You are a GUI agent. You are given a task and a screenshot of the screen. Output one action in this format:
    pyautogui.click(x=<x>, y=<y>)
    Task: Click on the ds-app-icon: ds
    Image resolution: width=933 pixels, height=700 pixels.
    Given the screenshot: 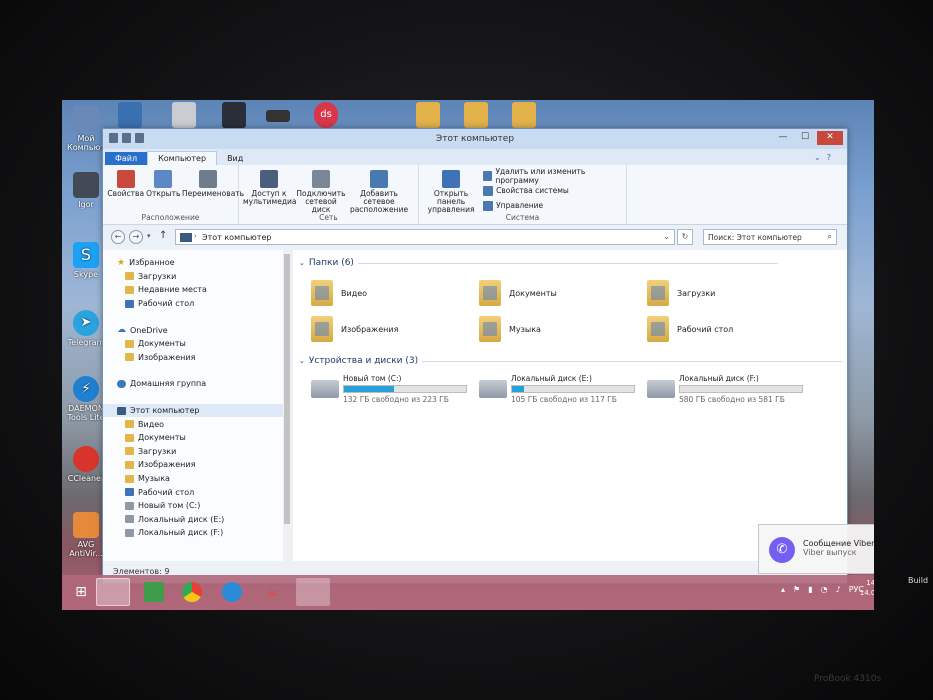 What is the action you would take?
    pyautogui.click(x=326, y=115)
    